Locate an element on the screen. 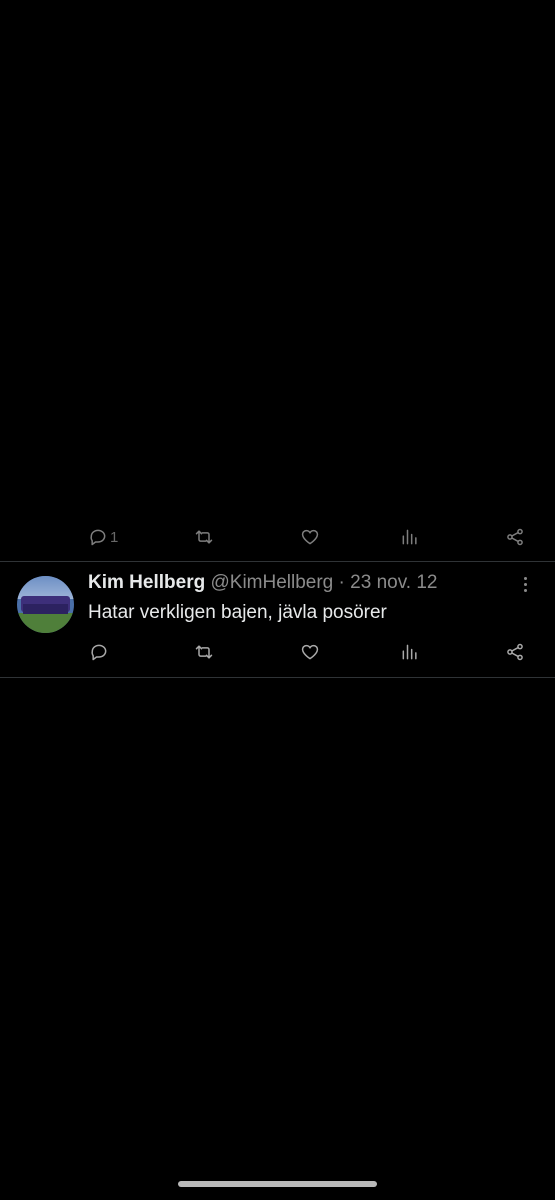 The height and width of the screenshot is (1200, 555). author-handle: @KimHellberg is located at coordinates (271, 582).